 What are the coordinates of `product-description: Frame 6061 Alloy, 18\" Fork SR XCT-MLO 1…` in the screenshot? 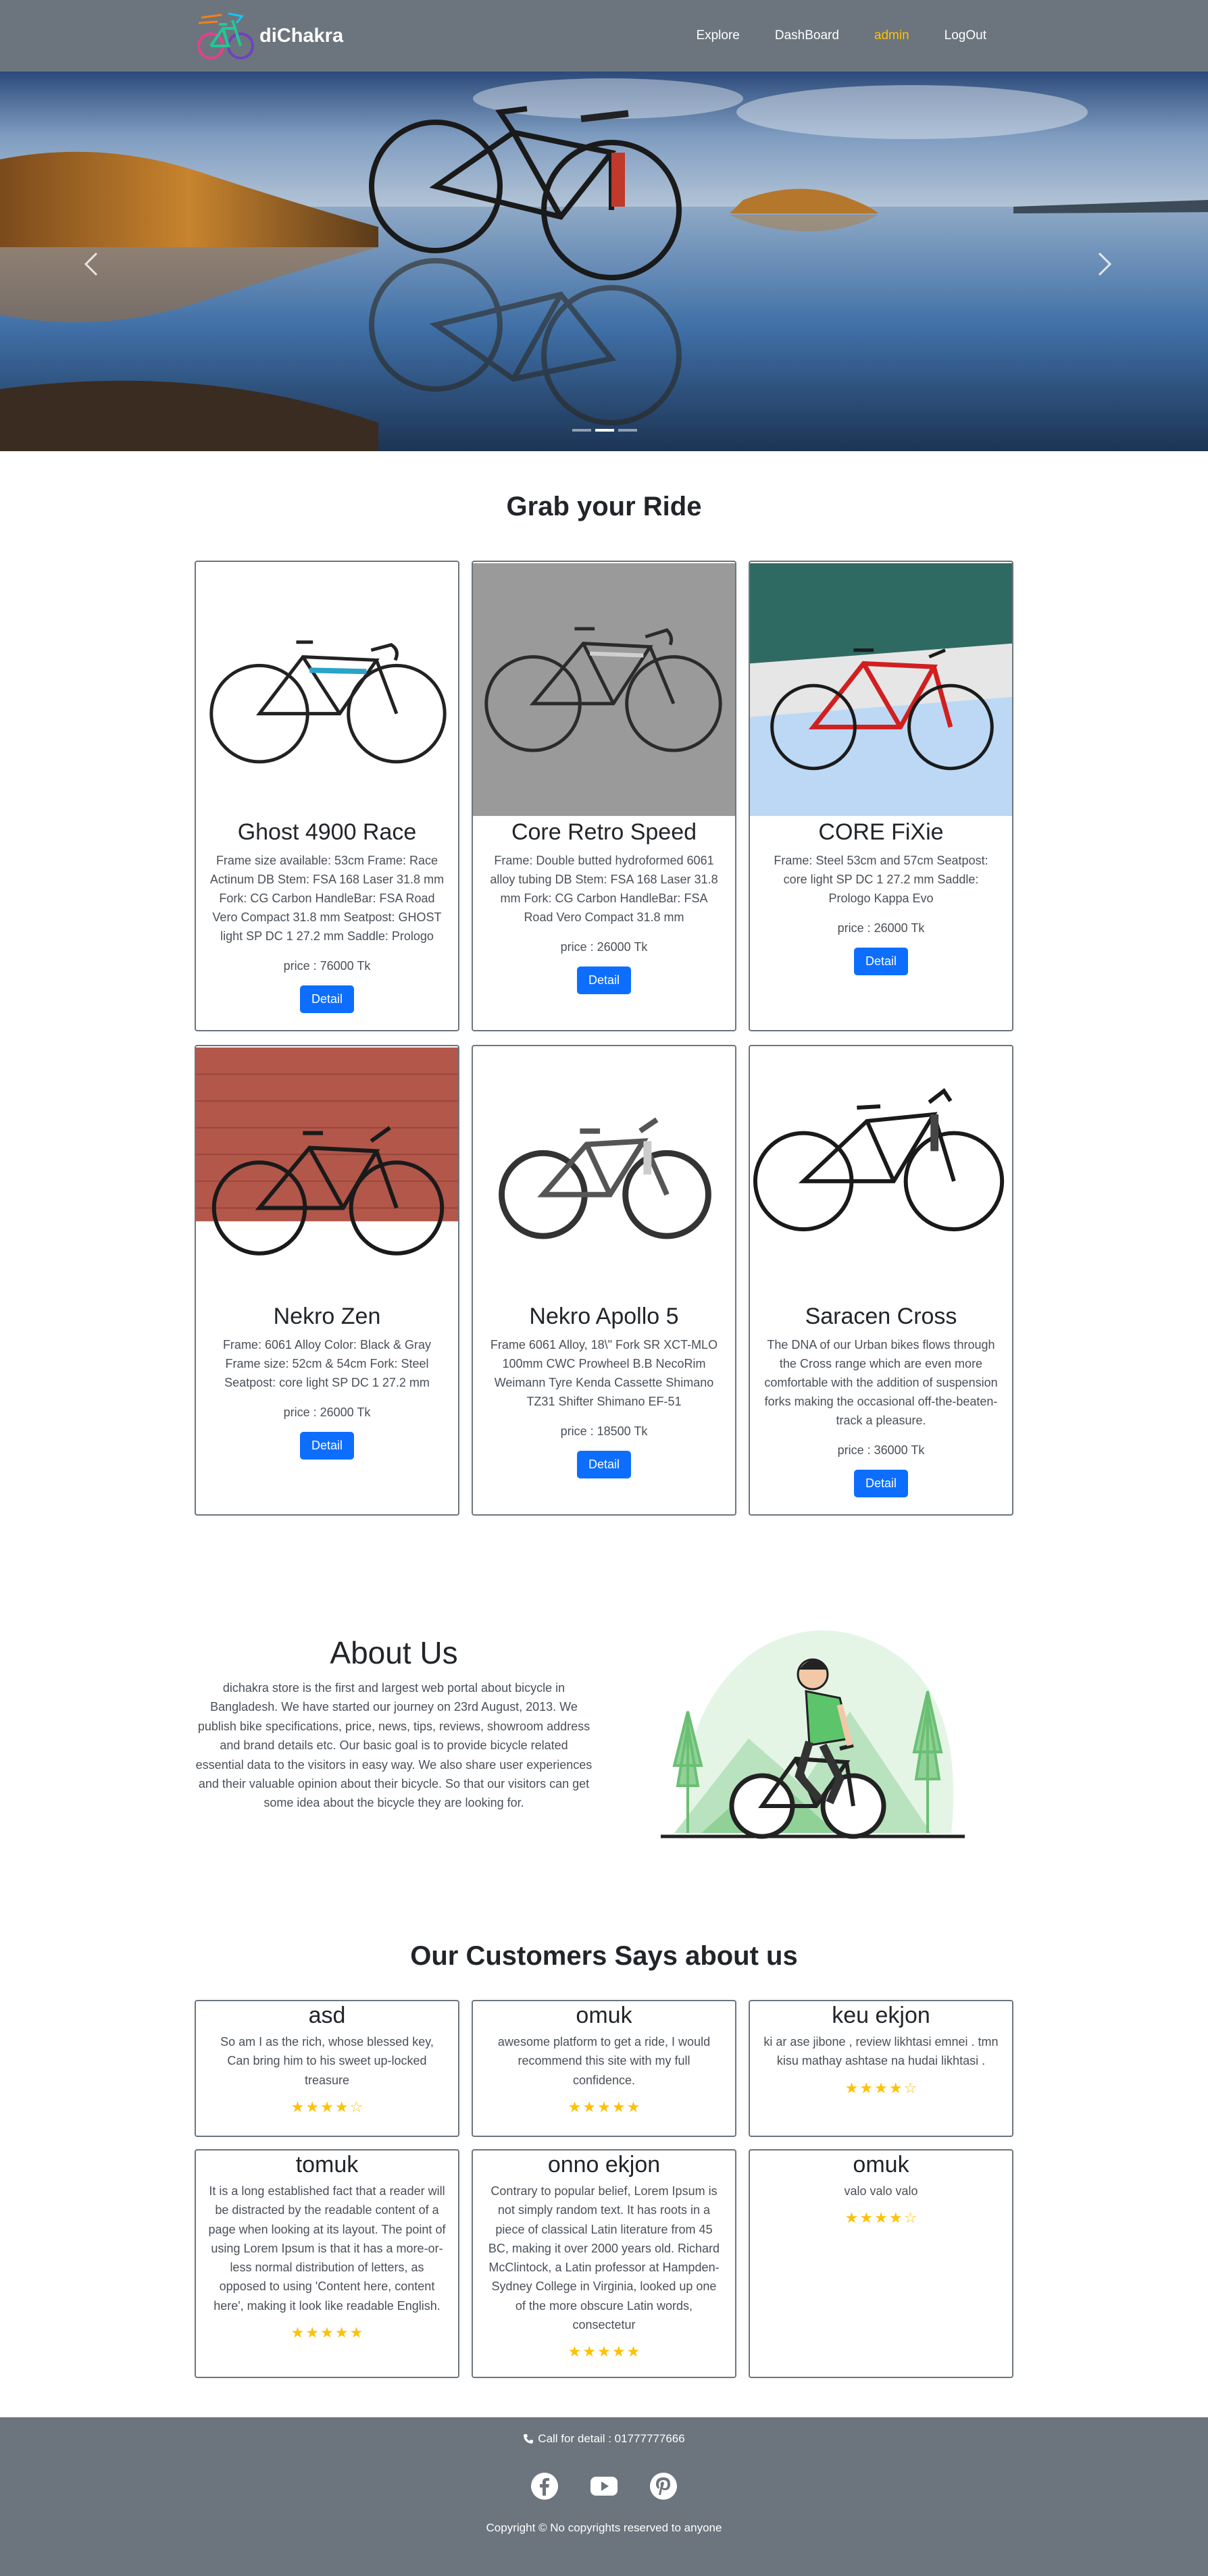 It's located at (604, 1373).